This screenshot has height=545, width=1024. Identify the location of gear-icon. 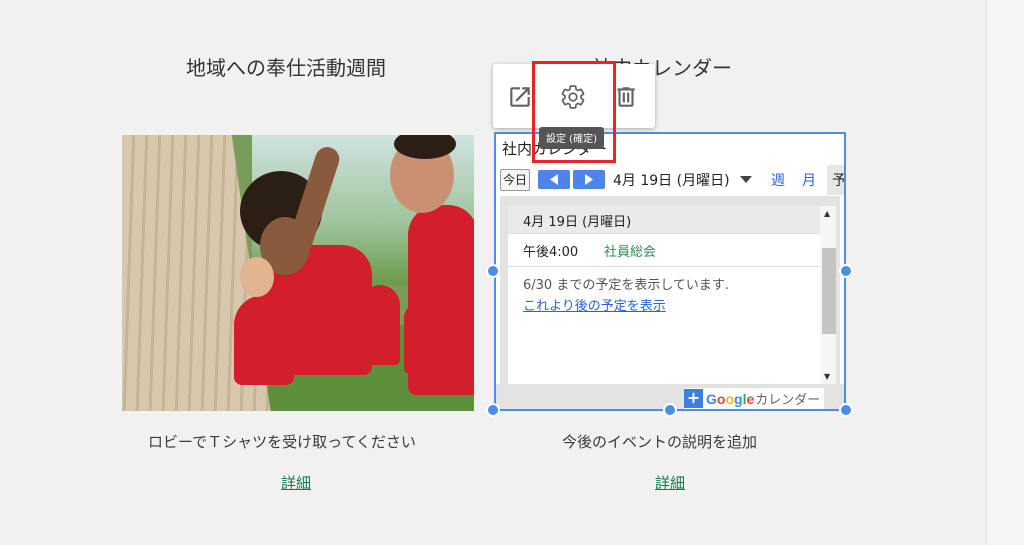
(573, 97).